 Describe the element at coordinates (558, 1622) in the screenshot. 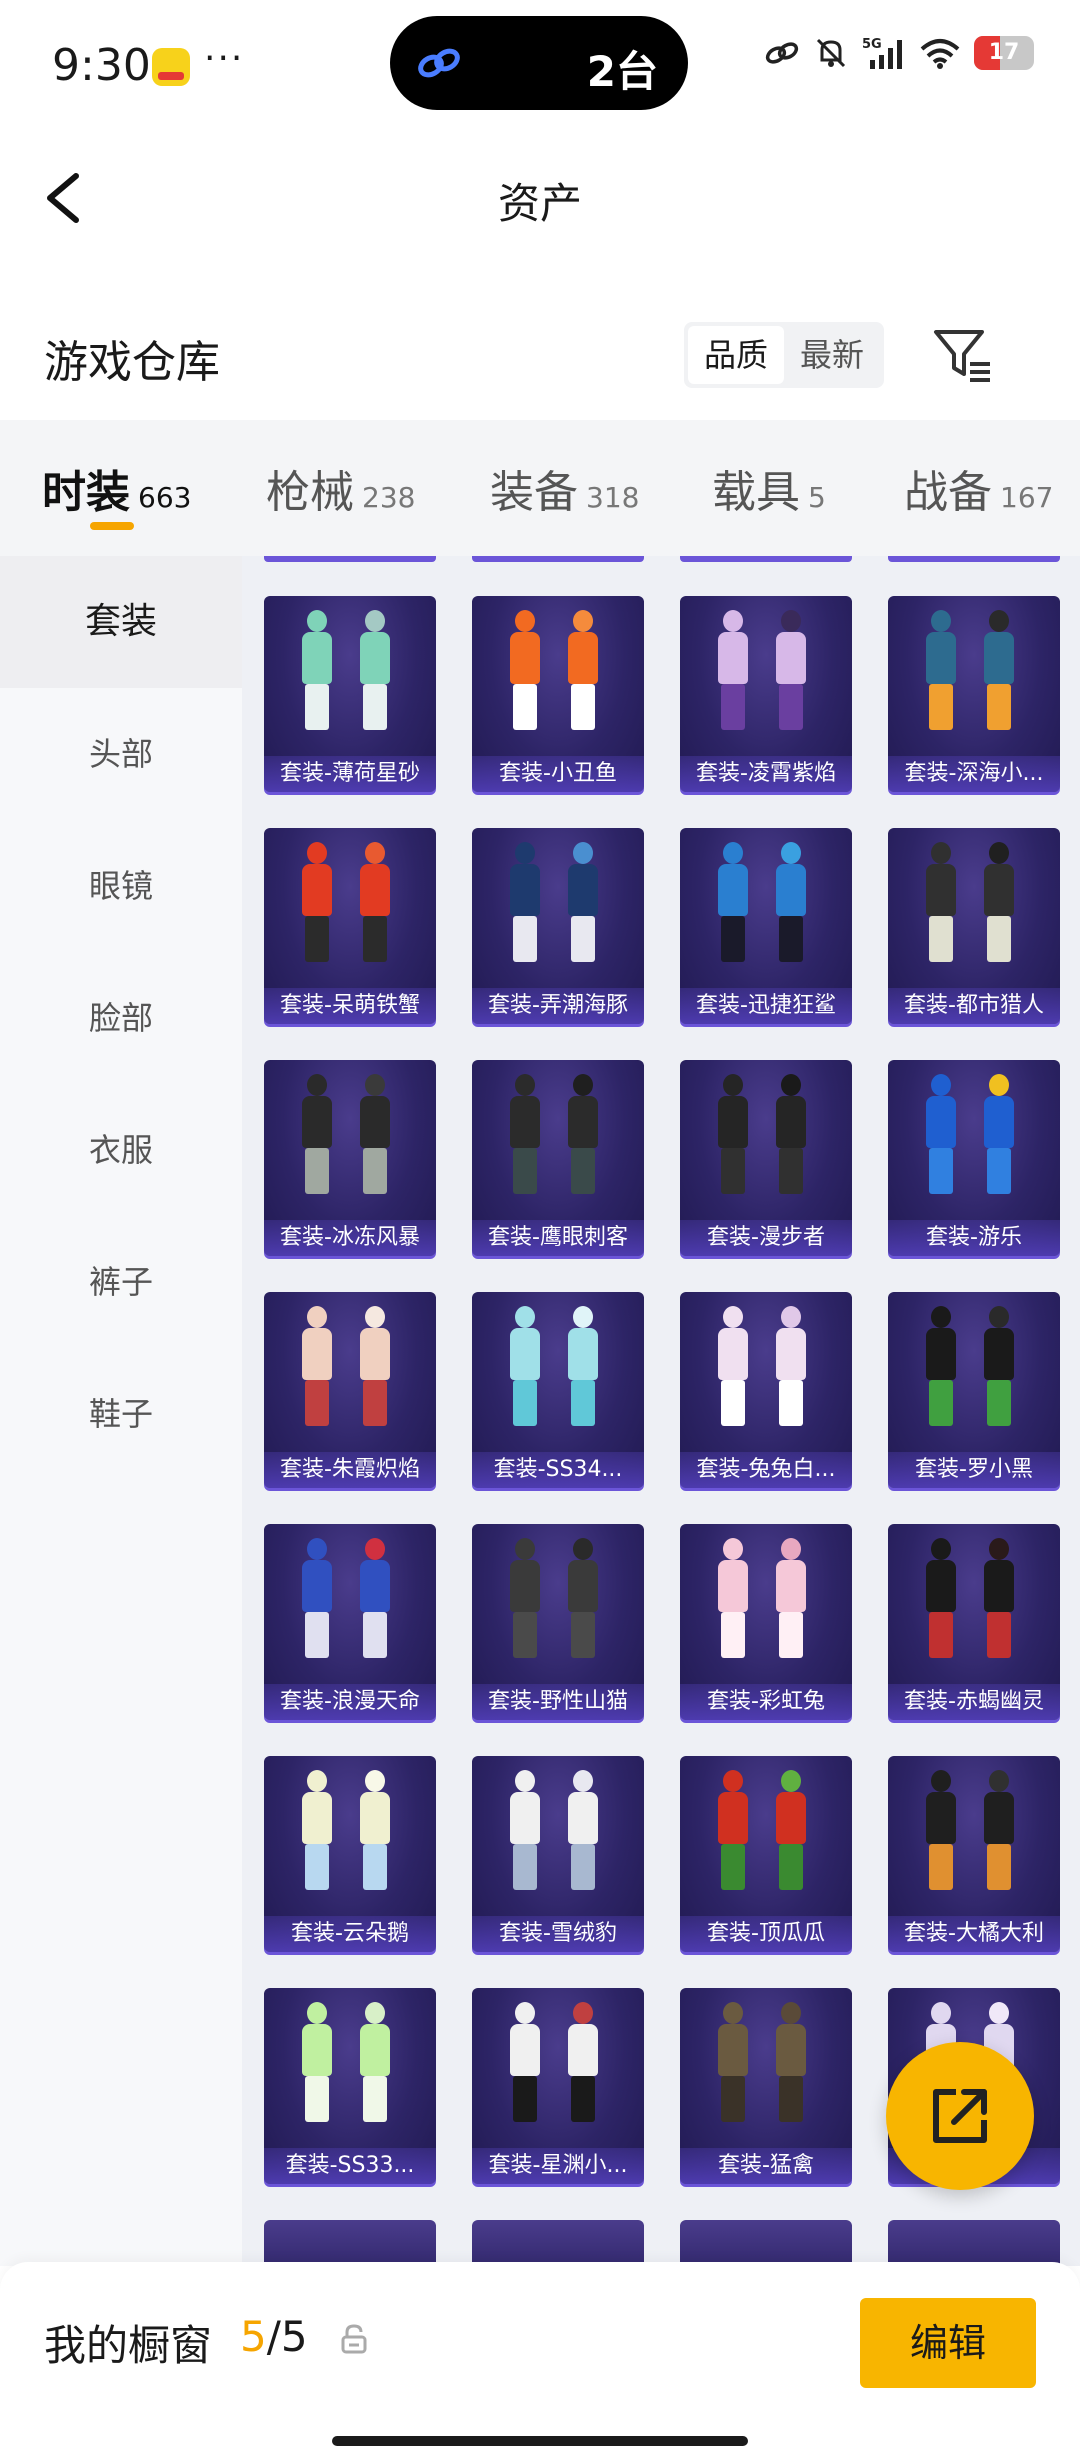

I see `outfit-card: 套装-野性山猫` at that location.